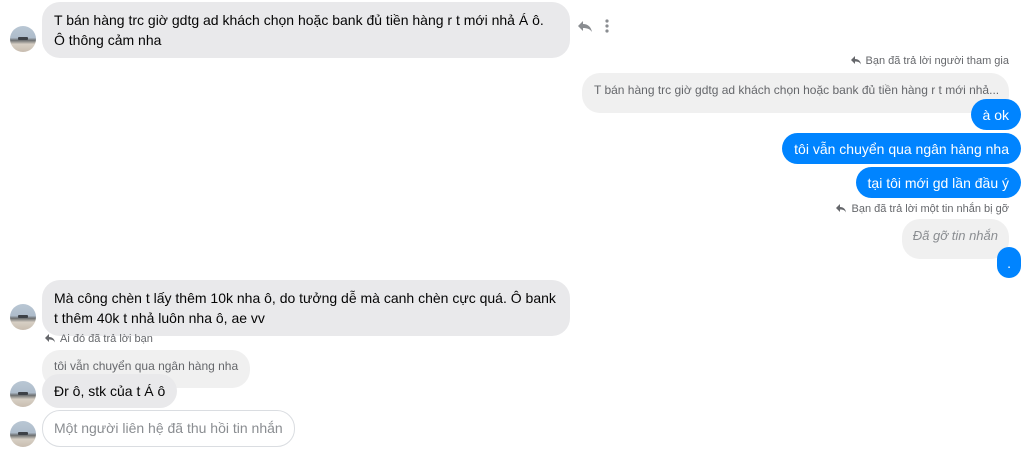 Image resolution: width=1024 pixels, height=450 pixels. I want to click on reply-meta-outgoing-2-text: Bạn đã trả lời một tin nhắn bị gỡ, so click(930, 209).